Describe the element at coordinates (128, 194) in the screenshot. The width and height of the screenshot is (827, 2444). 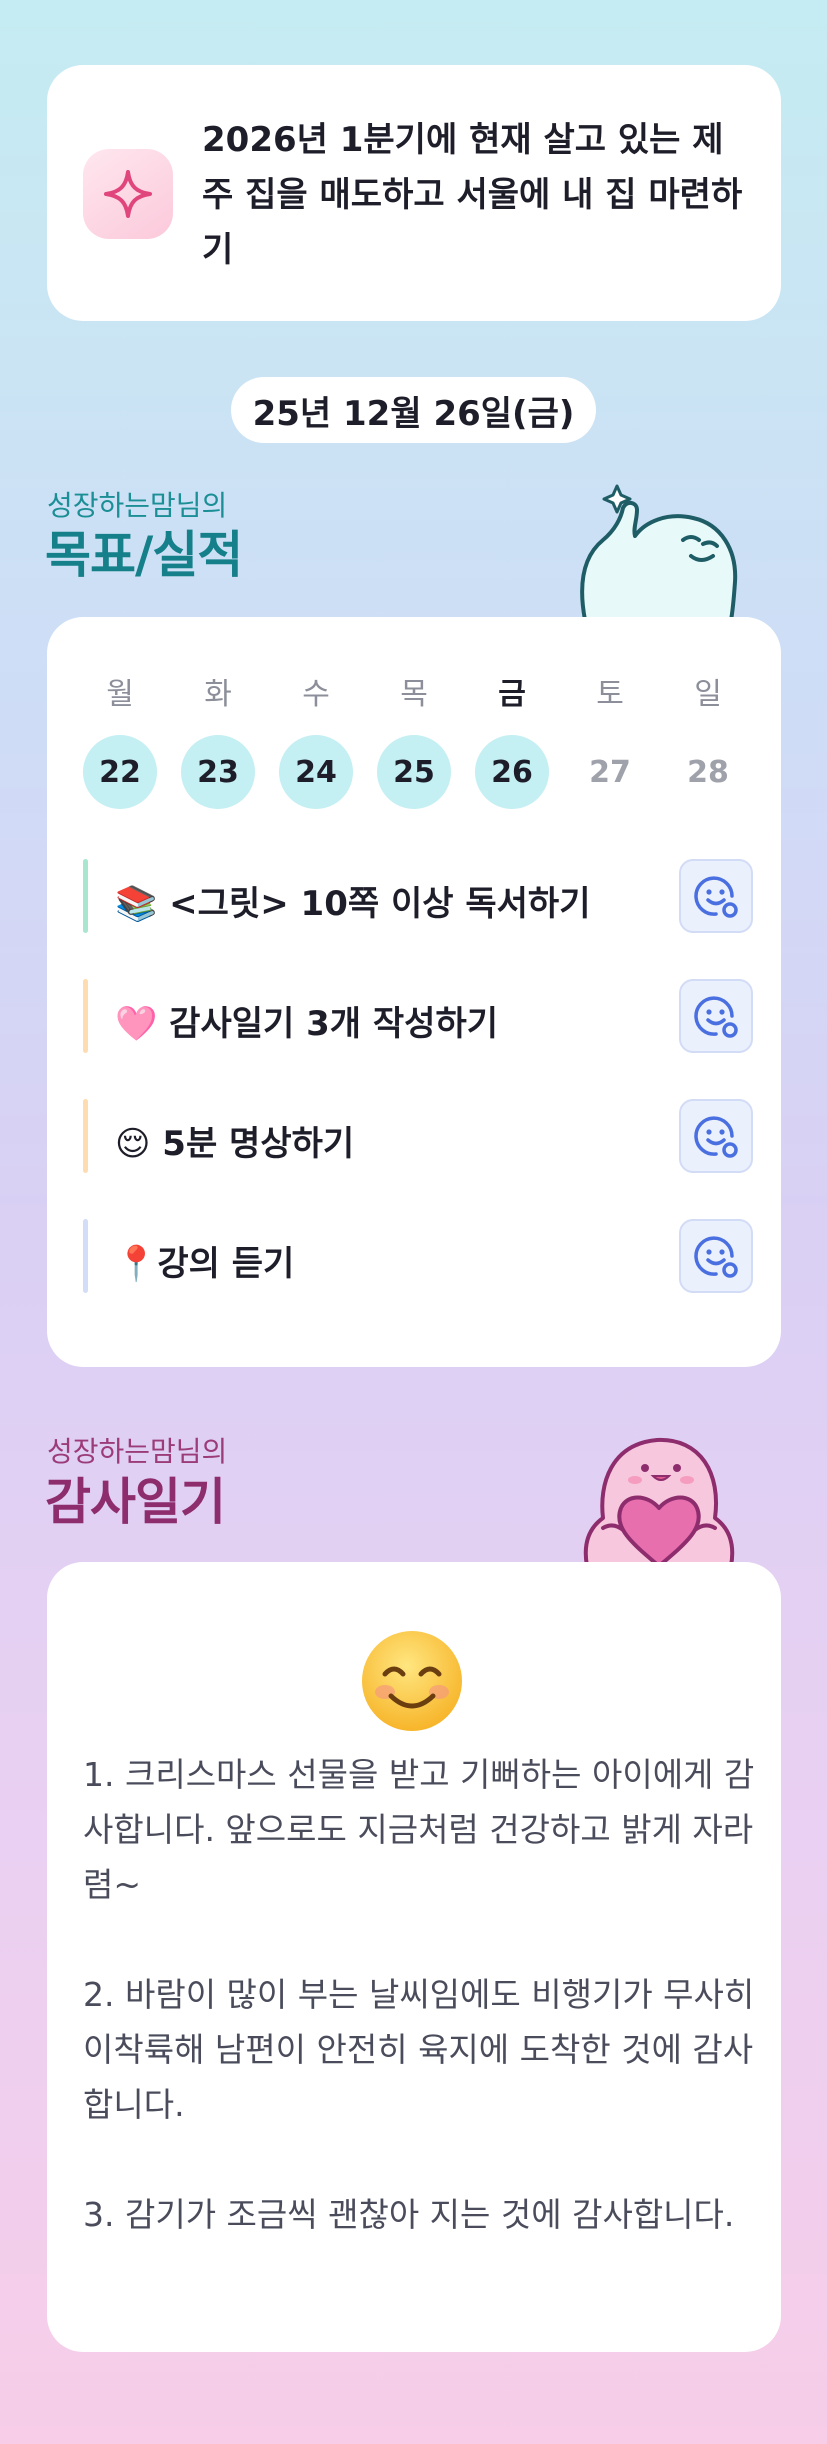
I see `sparkle-icon` at that location.